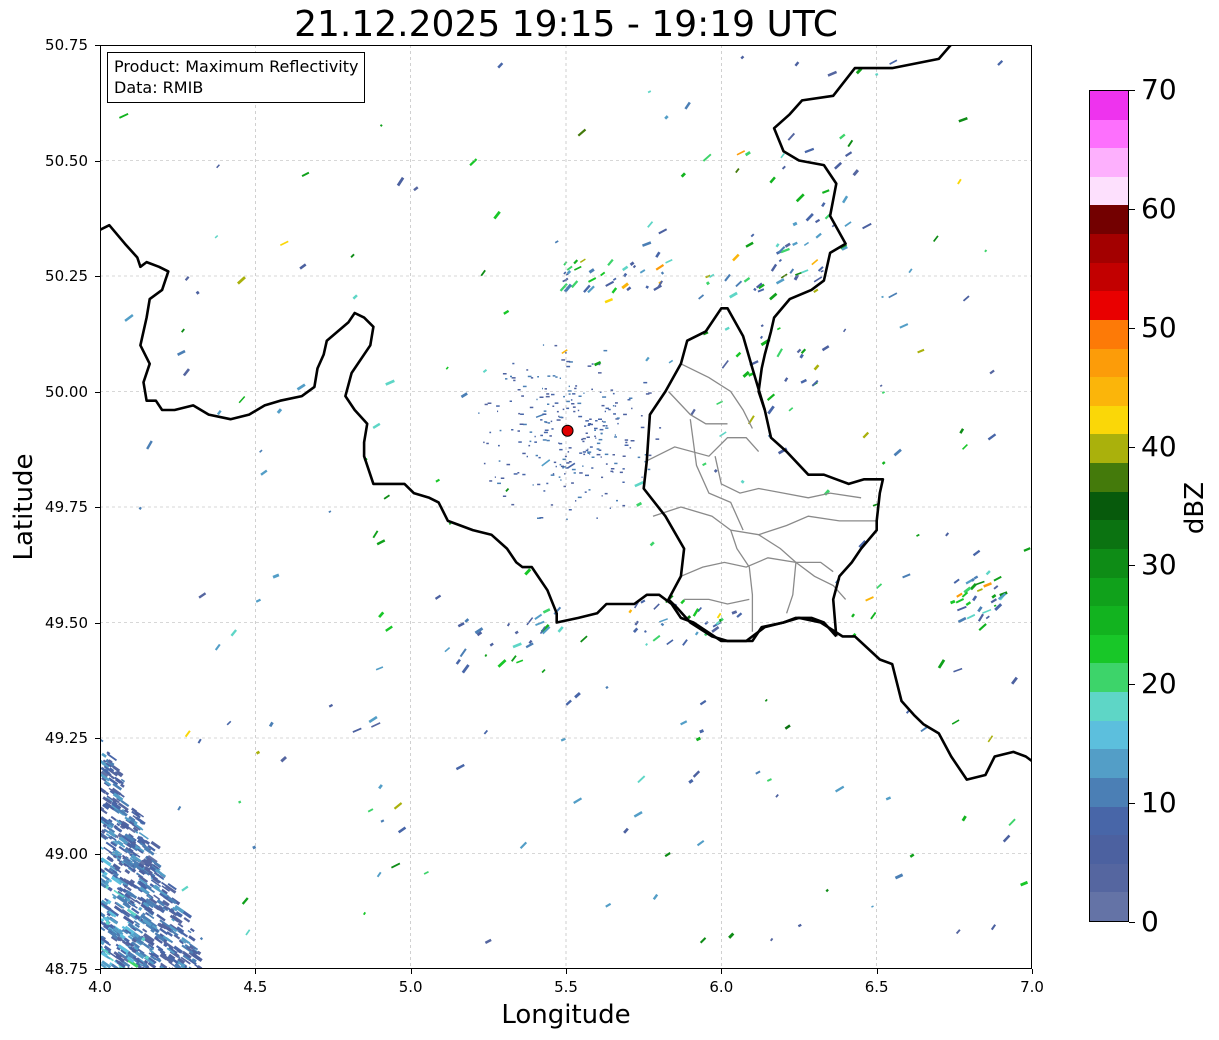 This screenshot has width=1219, height=1040. What do you see at coordinates (140, 908) in the screenshot?
I see `precip-cell` at bounding box center [140, 908].